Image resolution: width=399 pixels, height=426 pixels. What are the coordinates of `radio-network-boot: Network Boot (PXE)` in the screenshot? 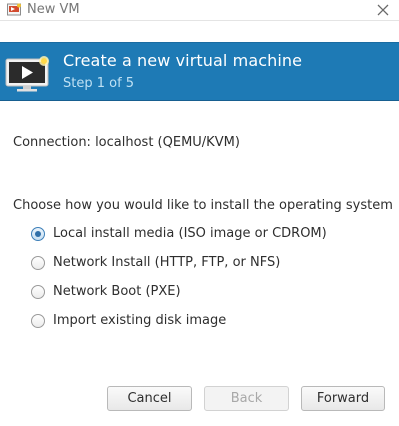 It's located at (106, 292).